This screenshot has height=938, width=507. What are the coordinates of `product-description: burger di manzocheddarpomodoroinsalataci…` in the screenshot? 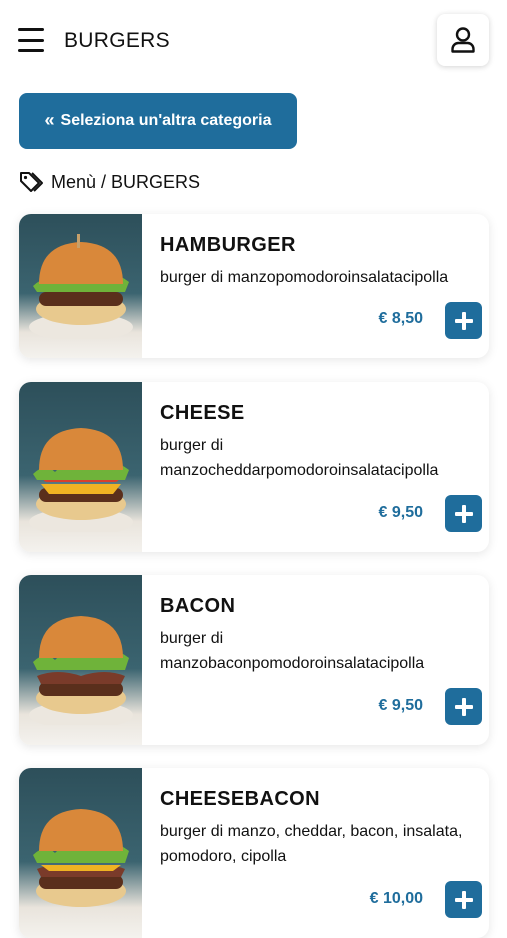 It's located at (299, 458).